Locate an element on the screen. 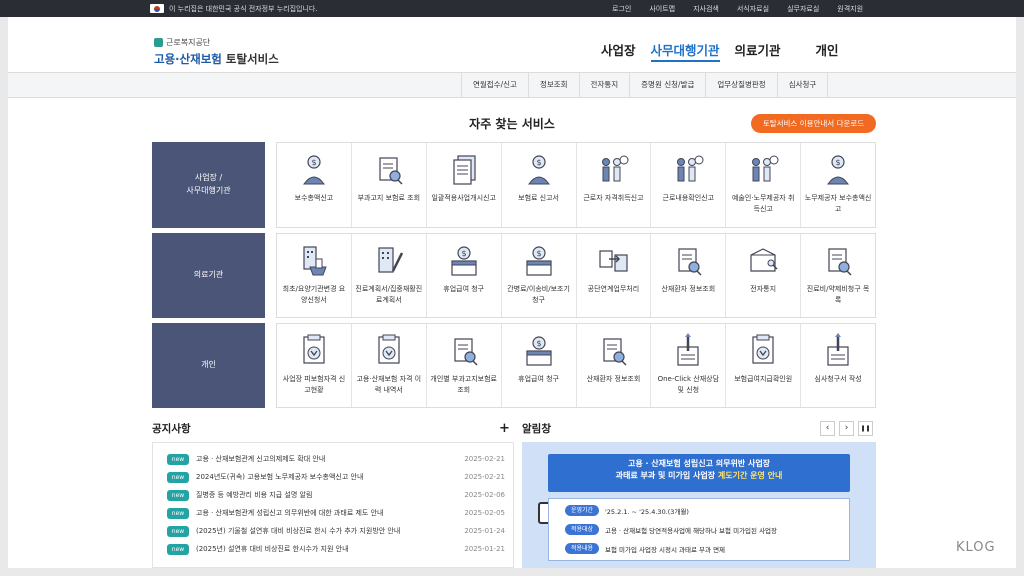  korea-flag-icon is located at coordinates (157, 8).